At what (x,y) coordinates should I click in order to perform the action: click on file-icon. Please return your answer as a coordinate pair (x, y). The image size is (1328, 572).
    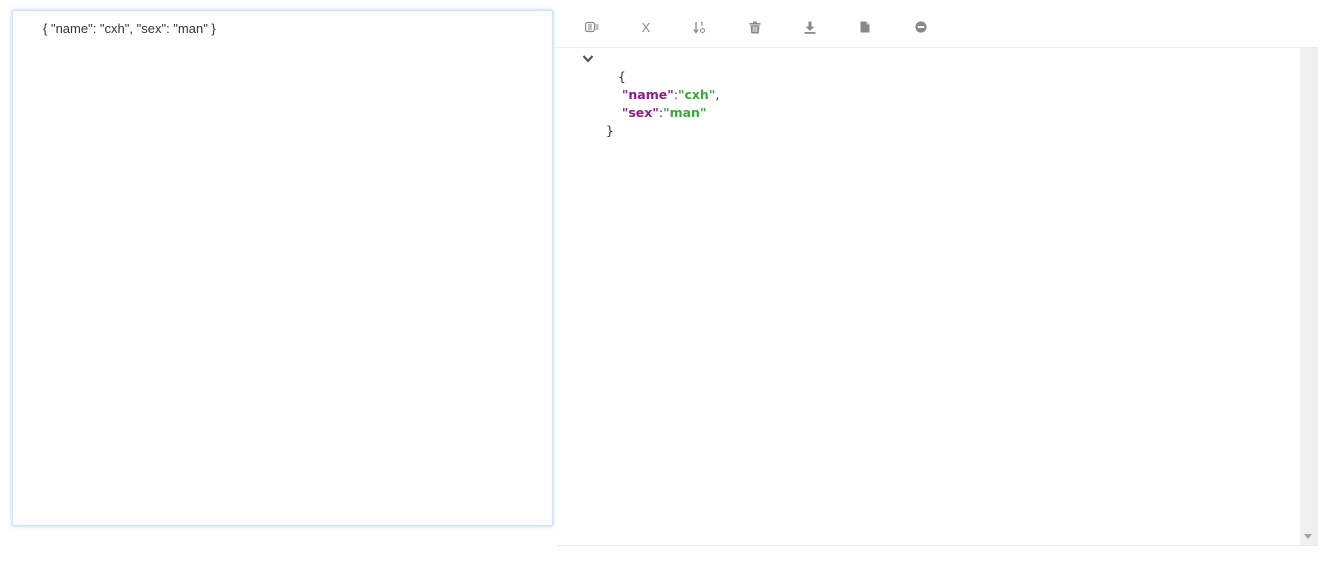
    Looking at the image, I should click on (865, 27).